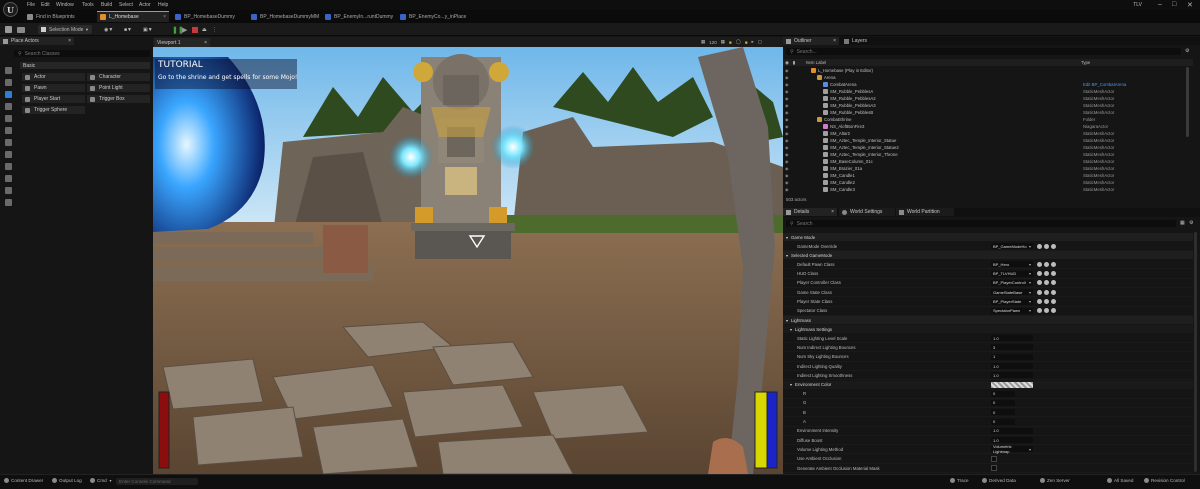 The height and width of the screenshot is (489, 1200). Describe the element at coordinates (1164, 480) in the screenshot. I see `revision-control-button: Revision Control` at that location.